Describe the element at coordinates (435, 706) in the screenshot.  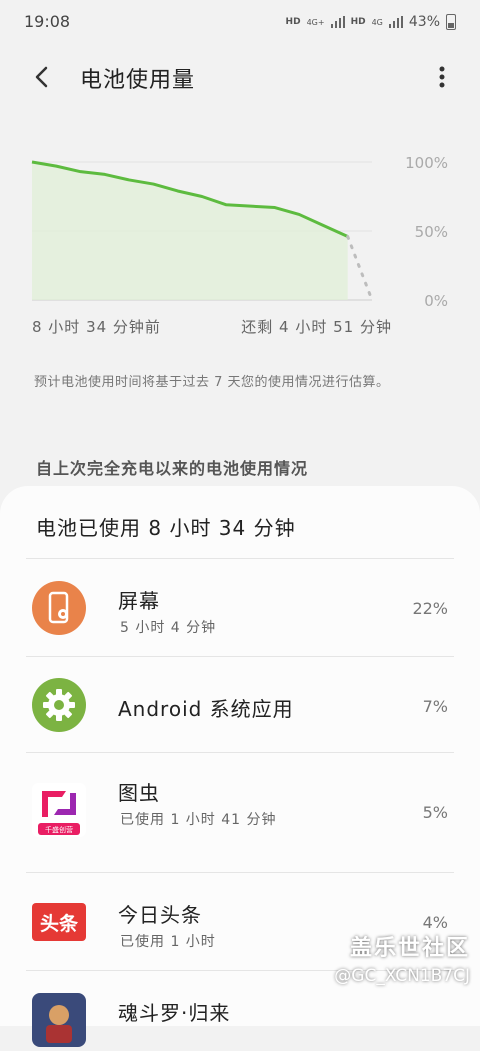
I see `app-percent: 7%` at that location.